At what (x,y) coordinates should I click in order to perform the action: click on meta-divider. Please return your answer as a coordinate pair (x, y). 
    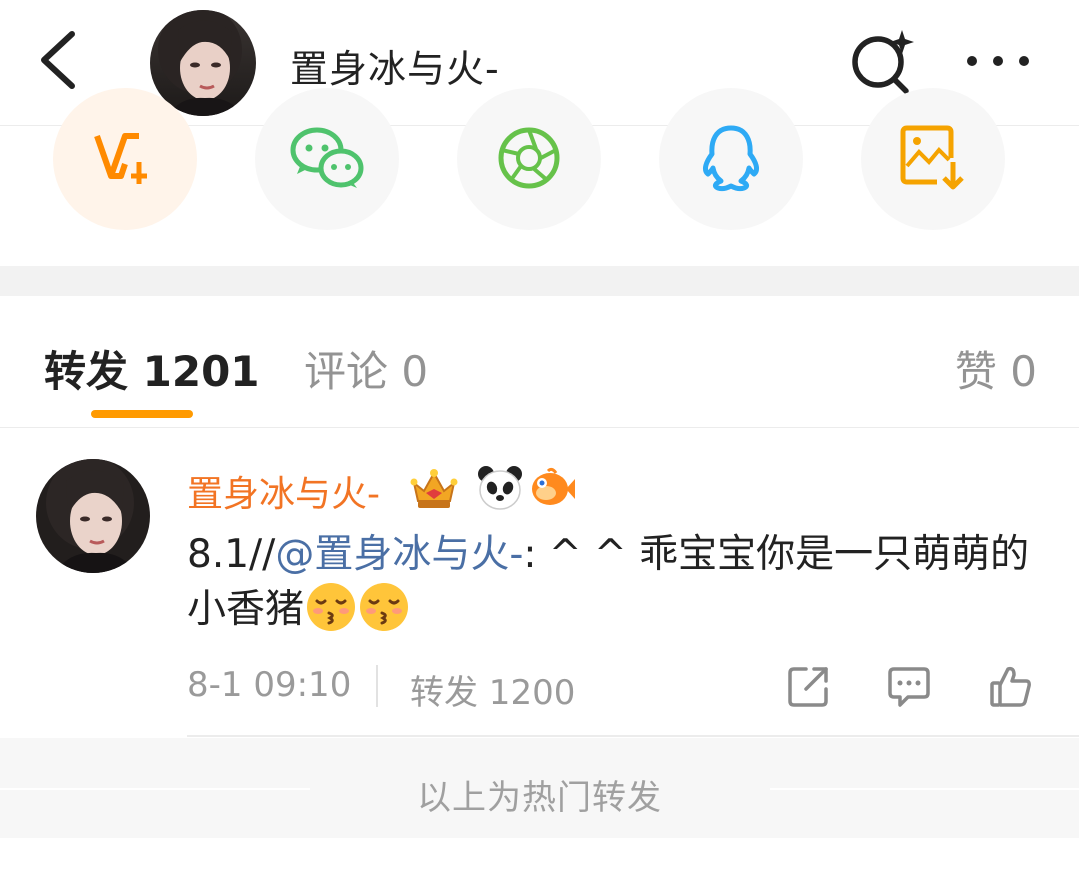
    Looking at the image, I should click on (377, 686).